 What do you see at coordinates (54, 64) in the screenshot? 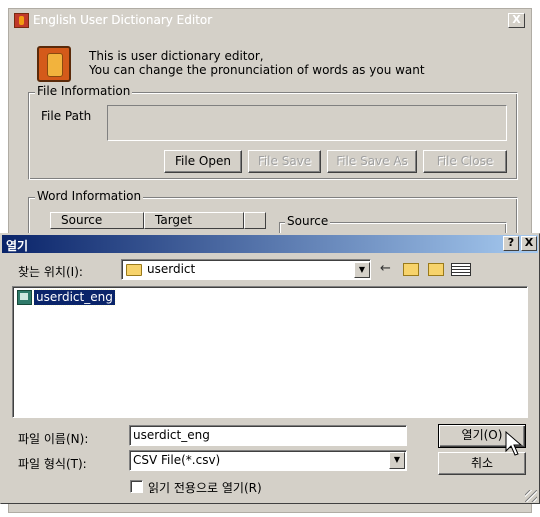
I see `dictionary-book-icon` at bounding box center [54, 64].